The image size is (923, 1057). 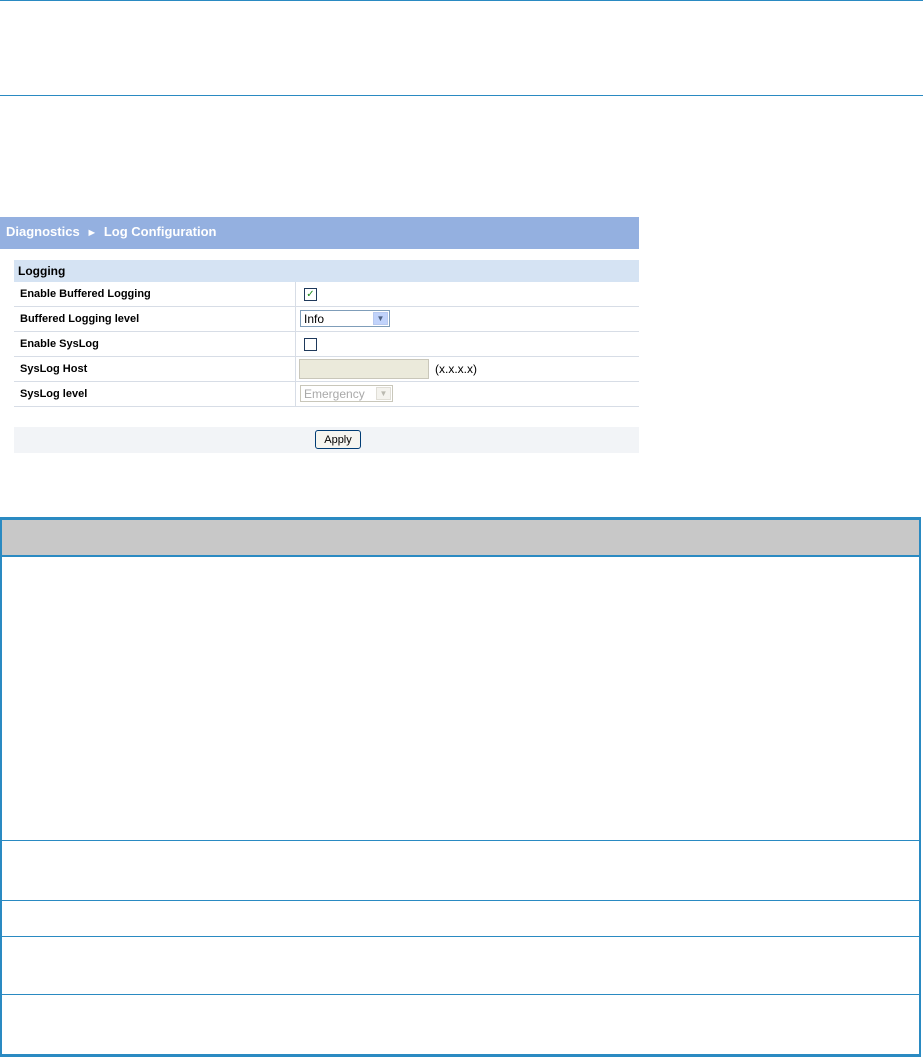 What do you see at coordinates (319, 233) in the screenshot?
I see `breadcrumb: Diagnostics ► Log Configuration` at bounding box center [319, 233].